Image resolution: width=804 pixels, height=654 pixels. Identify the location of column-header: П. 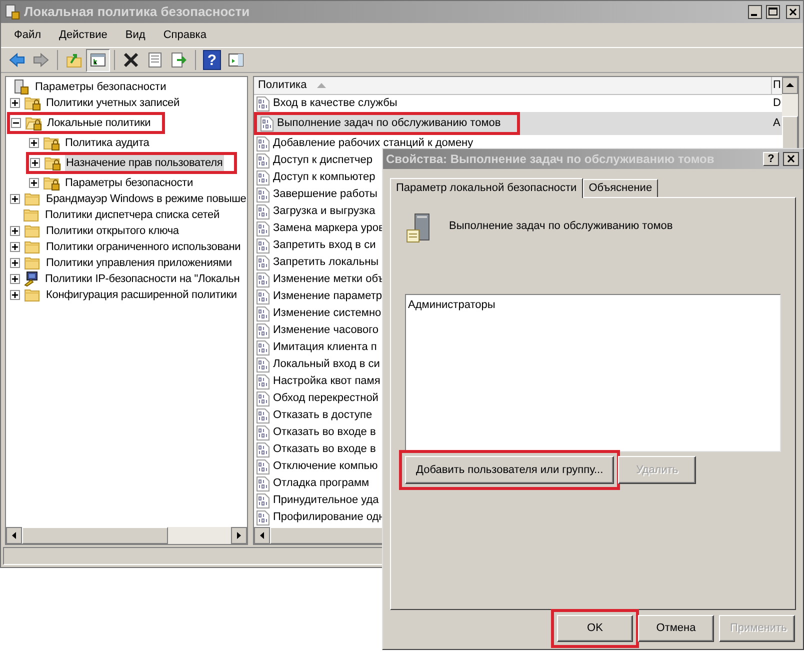
(777, 86).